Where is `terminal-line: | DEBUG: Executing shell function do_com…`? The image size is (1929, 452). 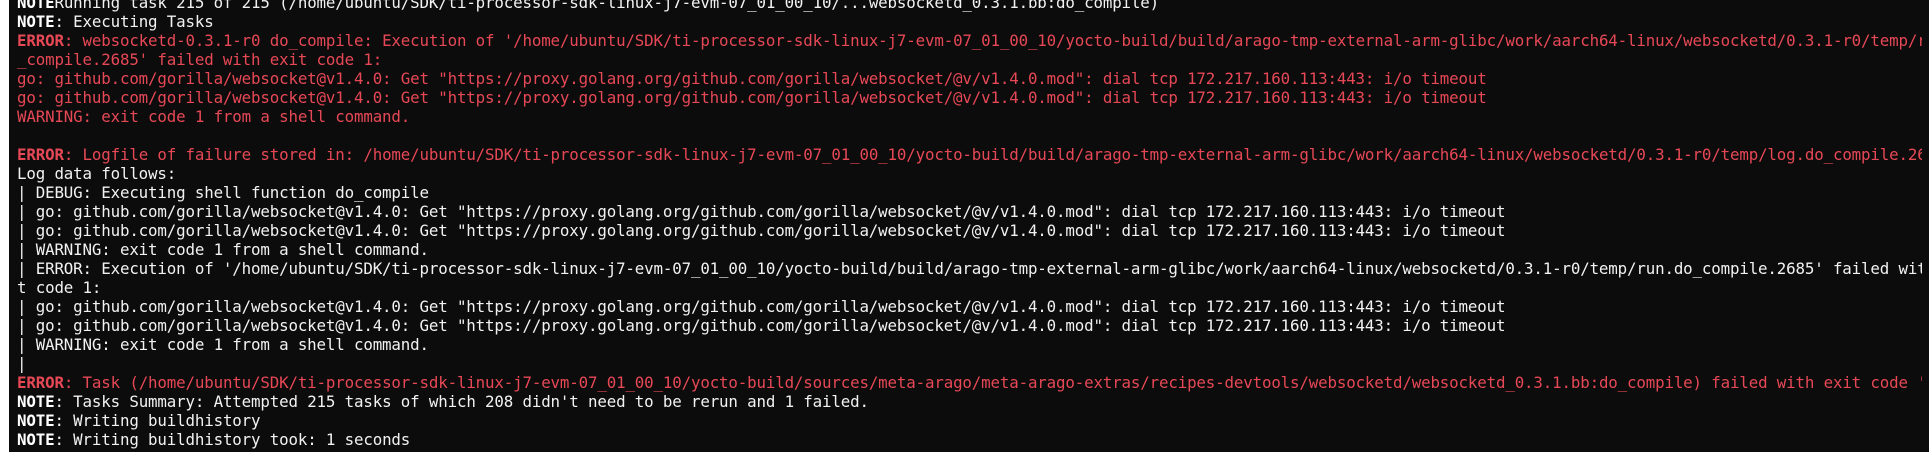 terminal-line: | DEBUG: Executing shell function do_com… is located at coordinates (969, 192).